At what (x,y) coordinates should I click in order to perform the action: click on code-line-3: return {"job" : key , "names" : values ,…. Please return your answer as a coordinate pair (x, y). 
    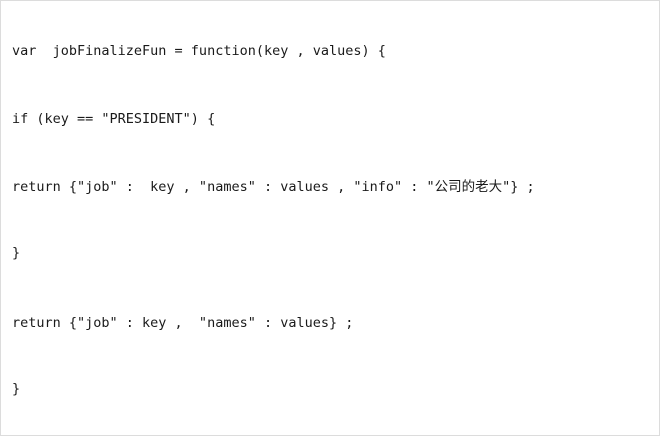
    Looking at the image, I should click on (273, 187).